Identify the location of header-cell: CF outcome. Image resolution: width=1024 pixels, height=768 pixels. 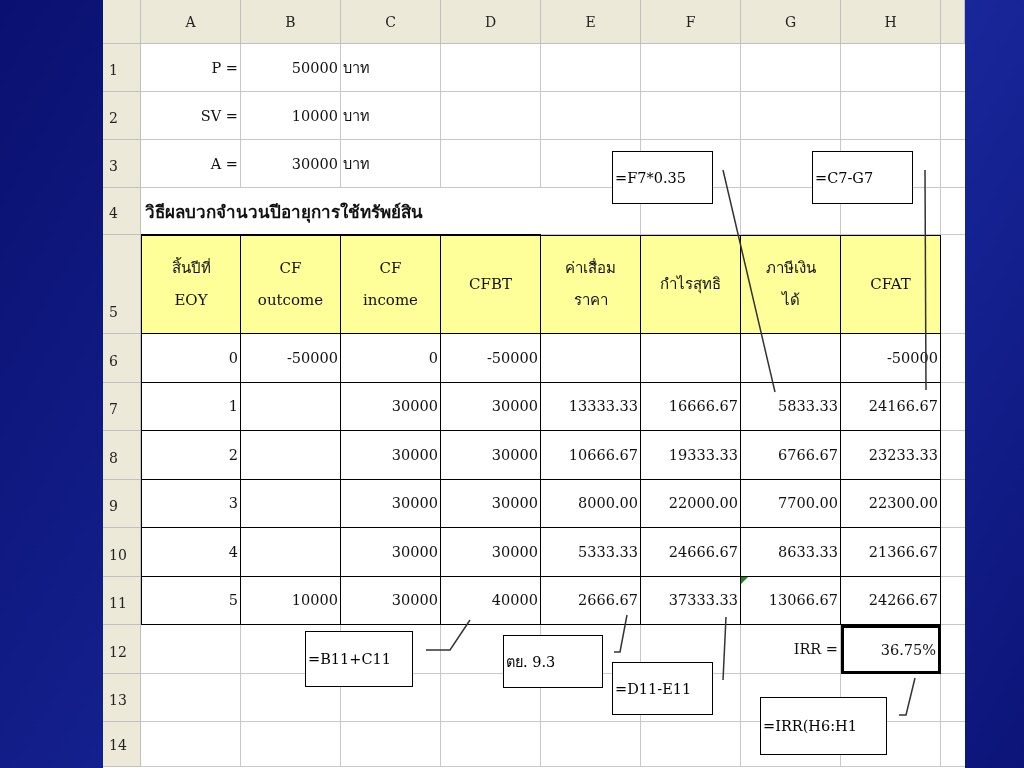
(291, 284).